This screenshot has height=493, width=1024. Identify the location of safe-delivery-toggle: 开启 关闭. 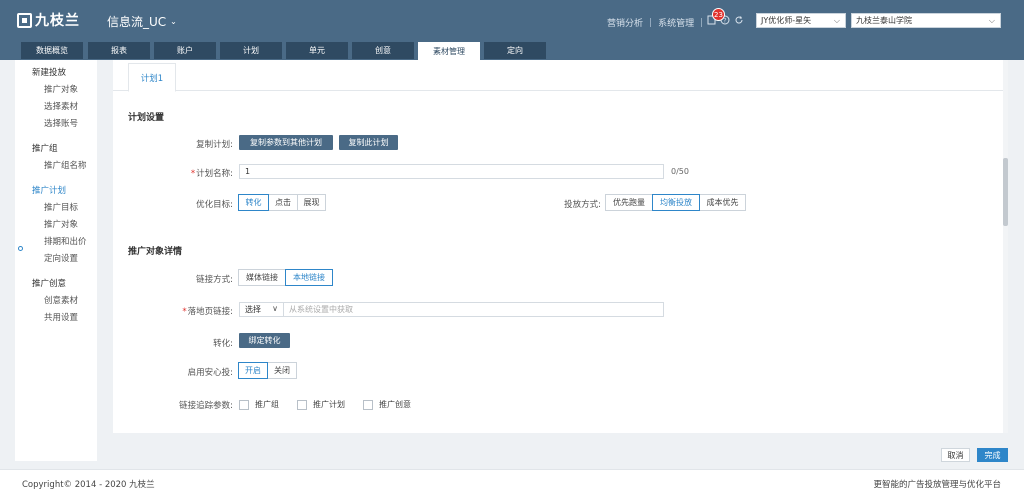
(267, 370).